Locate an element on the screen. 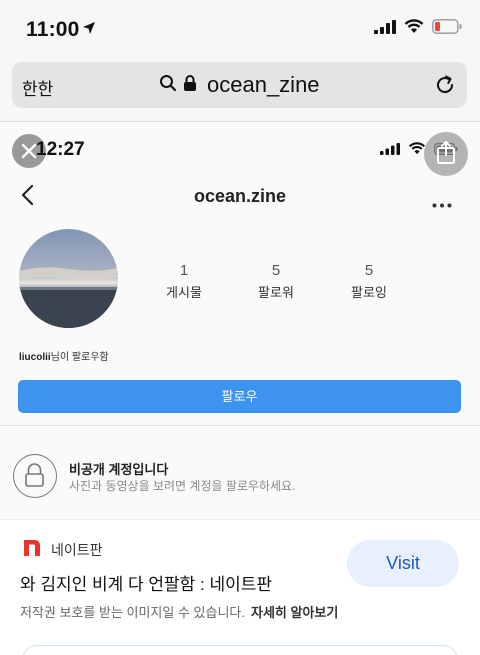  profile-username: ocean.zine is located at coordinates (240, 196).